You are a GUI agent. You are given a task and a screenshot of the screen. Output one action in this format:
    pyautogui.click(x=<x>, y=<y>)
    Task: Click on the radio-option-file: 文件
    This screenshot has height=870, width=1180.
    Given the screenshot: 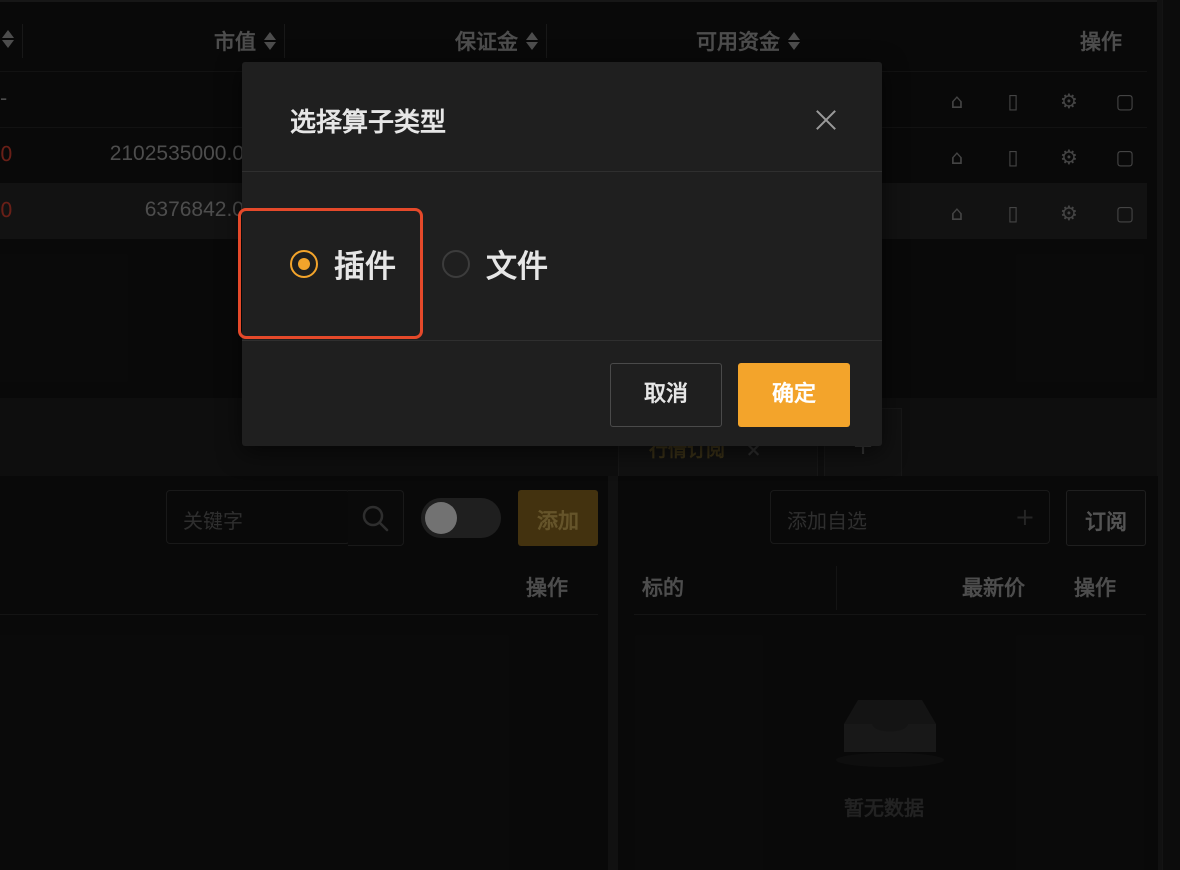 What is the action you would take?
    pyautogui.click(x=495, y=263)
    